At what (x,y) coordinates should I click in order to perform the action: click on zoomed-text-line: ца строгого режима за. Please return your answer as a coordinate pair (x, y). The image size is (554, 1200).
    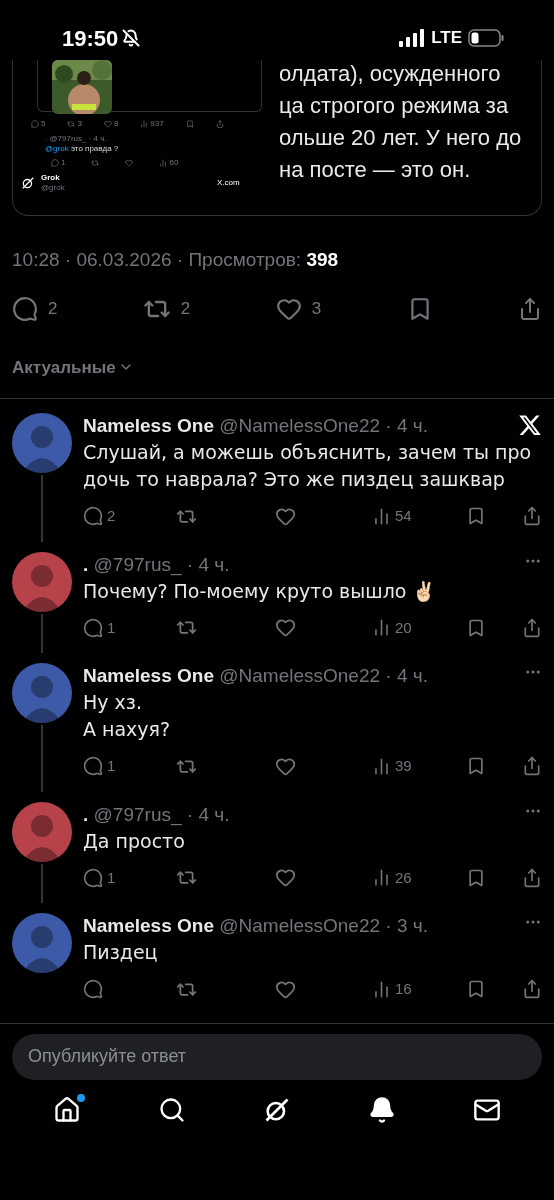
    Looking at the image, I should click on (394, 106).